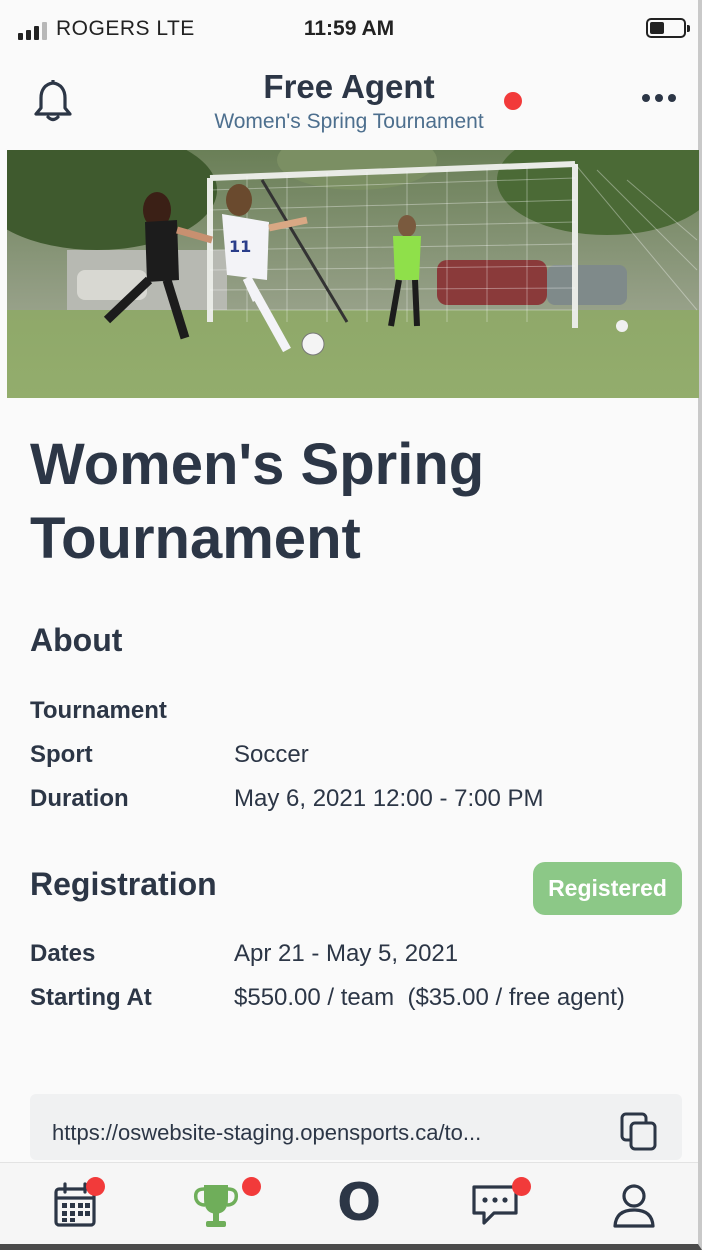 This screenshot has height=1250, width=702. Describe the element at coordinates (251, 1186) in the screenshot. I see `tournament-notification-dot-icon` at that location.